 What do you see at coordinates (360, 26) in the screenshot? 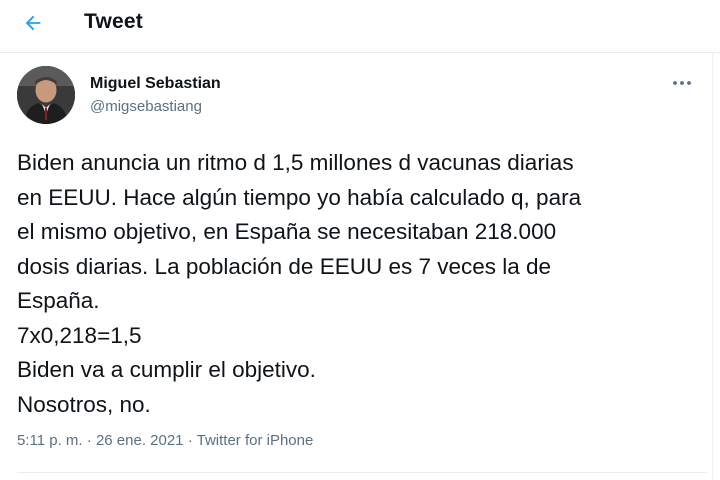
I see `page-header: Tweet` at bounding box center [360, 26].